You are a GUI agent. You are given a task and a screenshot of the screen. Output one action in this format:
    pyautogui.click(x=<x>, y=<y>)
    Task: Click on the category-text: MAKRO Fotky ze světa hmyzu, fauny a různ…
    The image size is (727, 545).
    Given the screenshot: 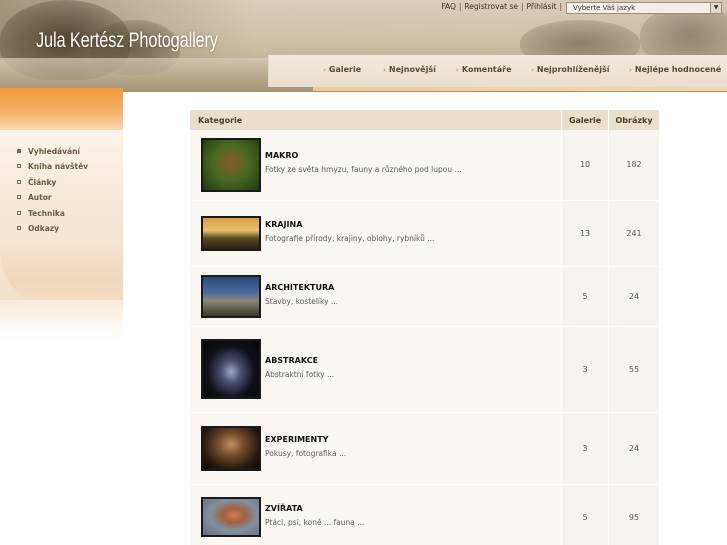 What is the action you would take?
    pyautogui.click(x=363, y=163)
    